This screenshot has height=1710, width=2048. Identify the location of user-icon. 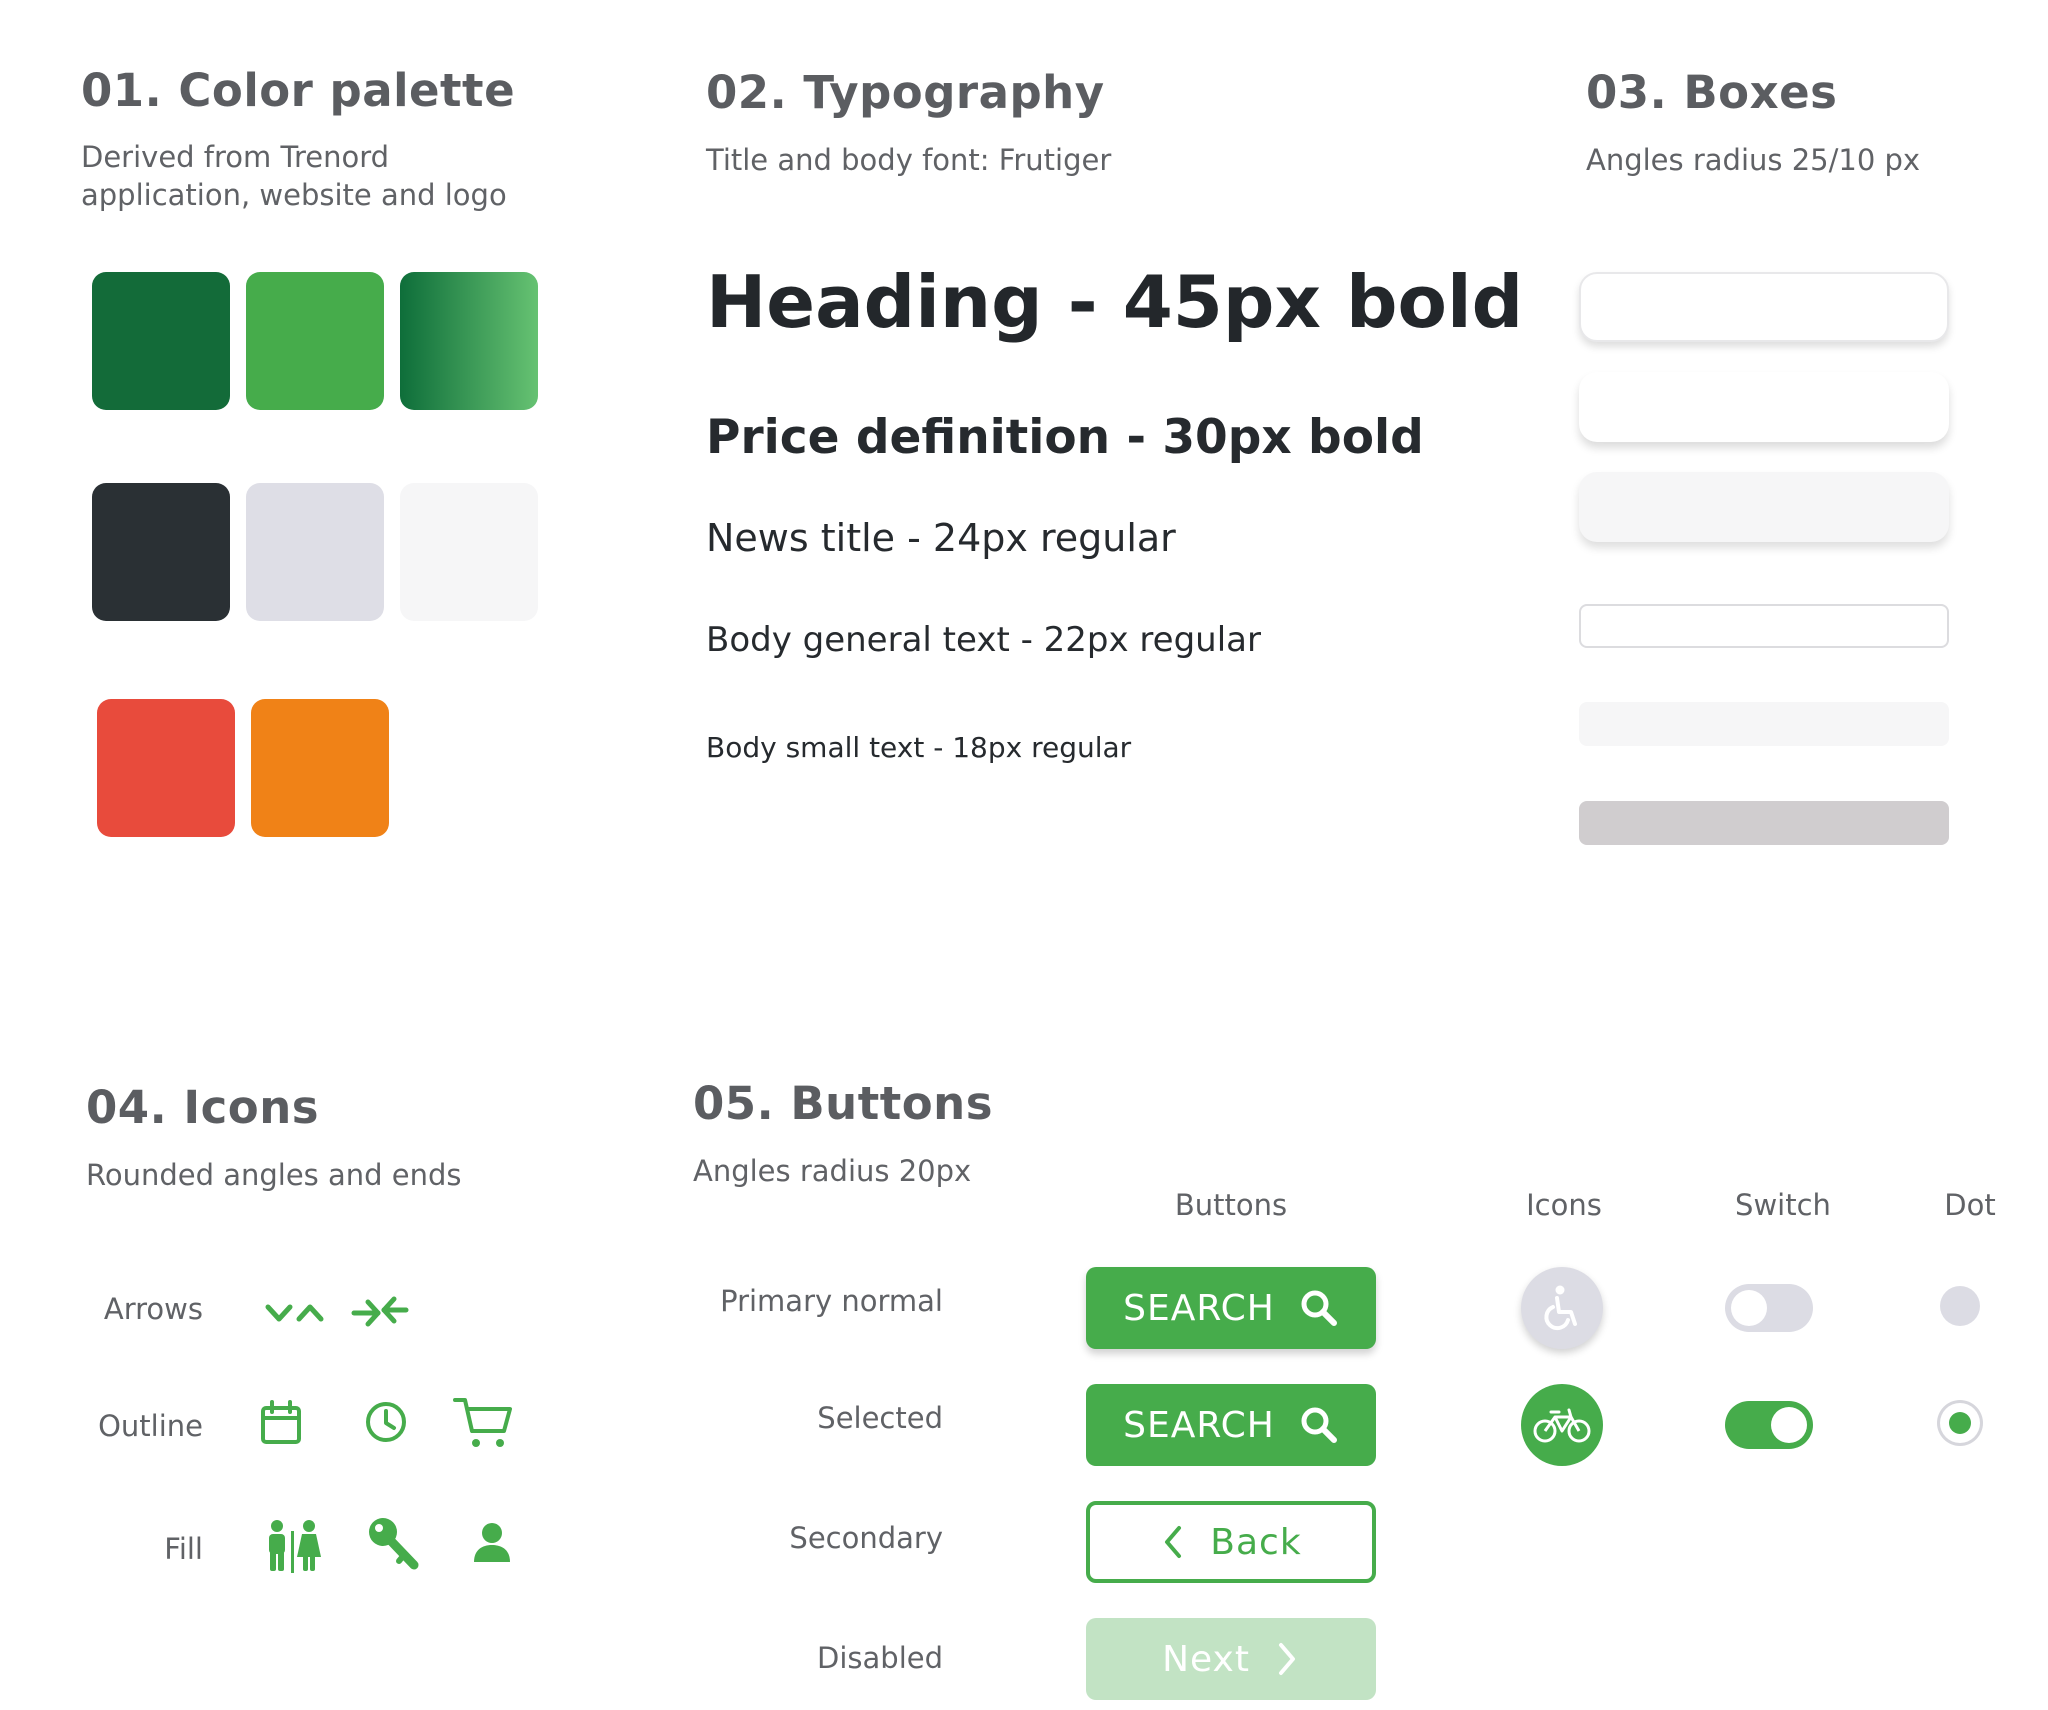
(492, 1542).